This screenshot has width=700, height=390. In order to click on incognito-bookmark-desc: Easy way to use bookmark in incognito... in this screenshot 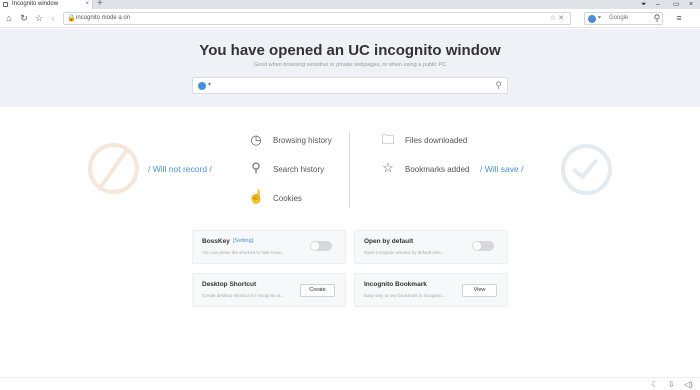, I will do `click(405, 295)`.